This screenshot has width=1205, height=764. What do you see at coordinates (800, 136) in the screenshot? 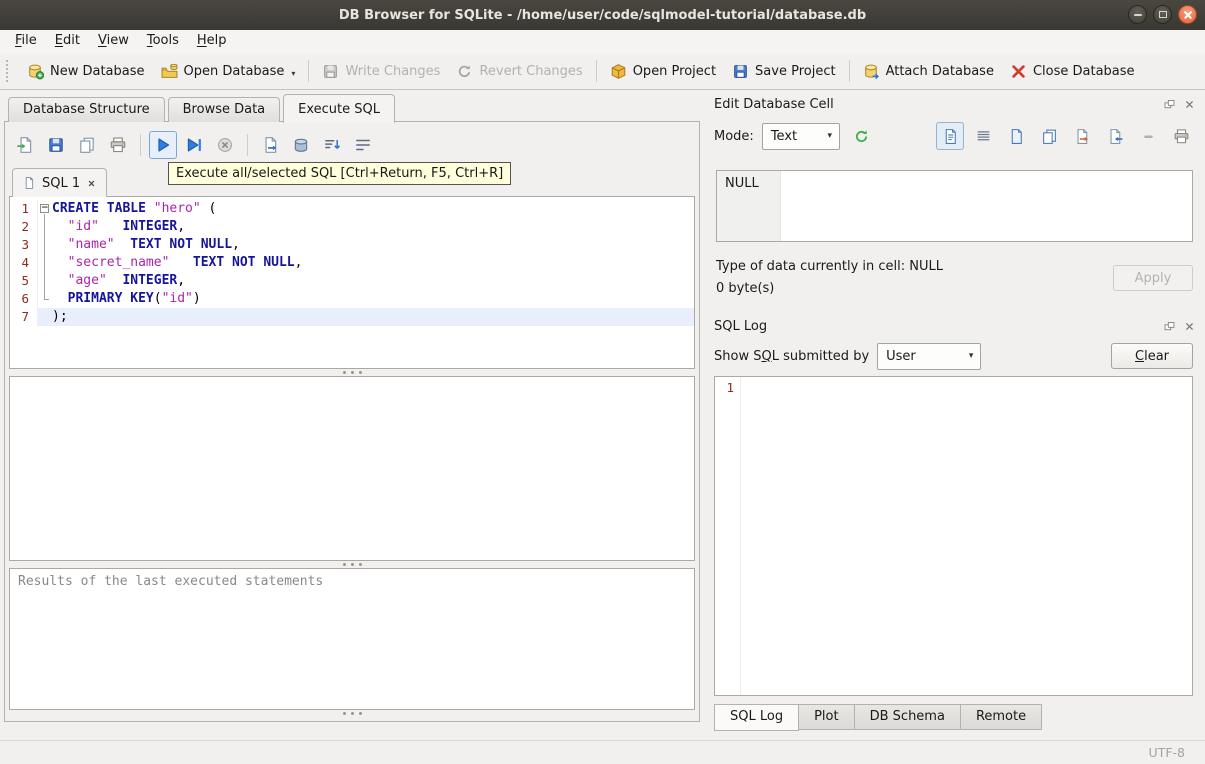
I see `mode-select: Text ▾` at bounding box center [800, 136].